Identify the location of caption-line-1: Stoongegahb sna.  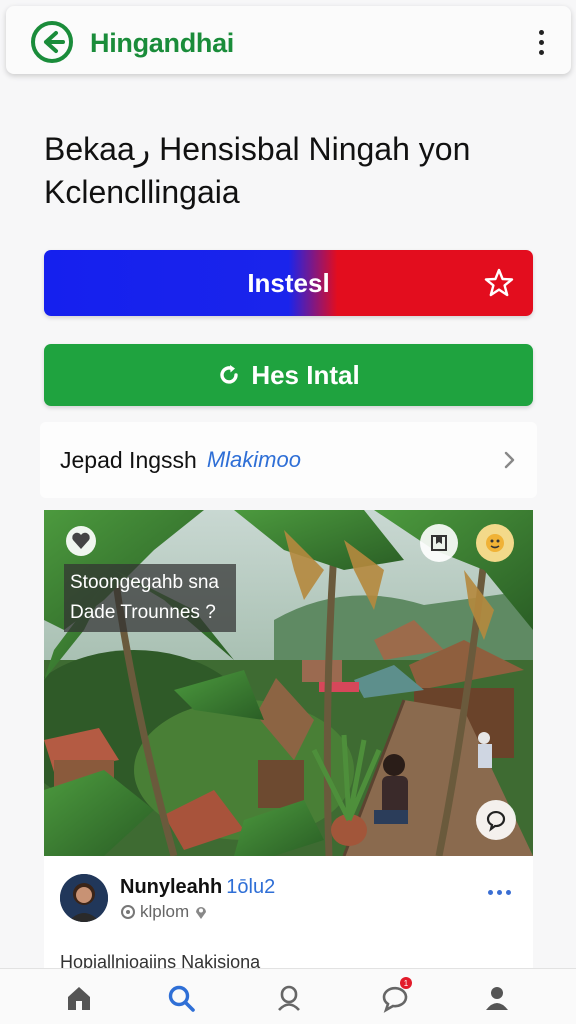
(144, 582).